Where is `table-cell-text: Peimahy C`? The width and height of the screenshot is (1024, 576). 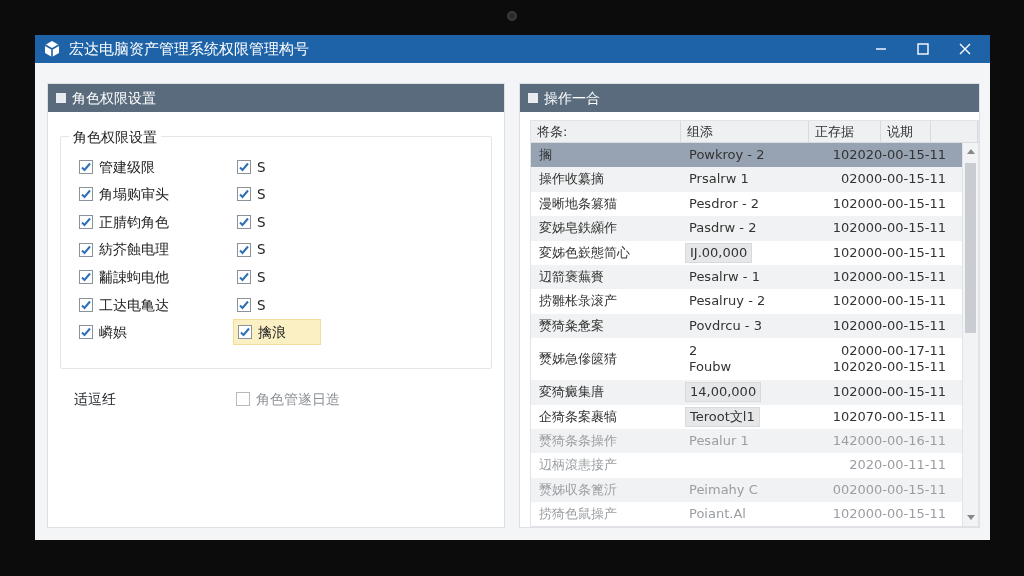 table-cell-text: Peimahy C is located at coordinates (723, 489).